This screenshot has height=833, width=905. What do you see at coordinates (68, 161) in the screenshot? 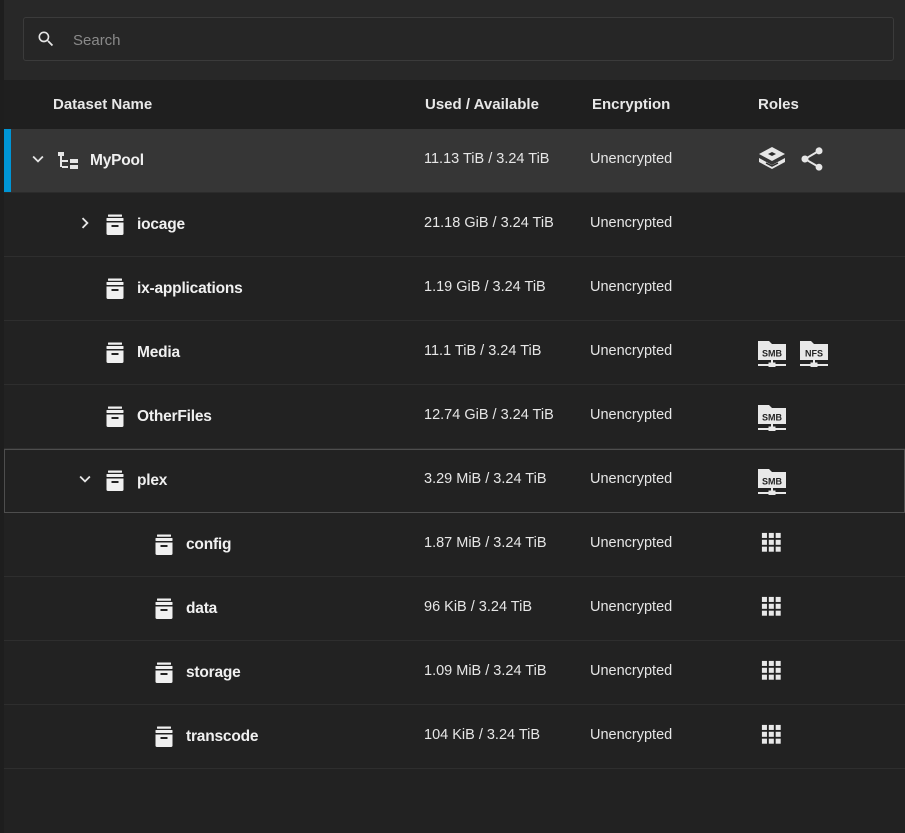
I see `pool-tree-icon` at bounding box center [68, 161].